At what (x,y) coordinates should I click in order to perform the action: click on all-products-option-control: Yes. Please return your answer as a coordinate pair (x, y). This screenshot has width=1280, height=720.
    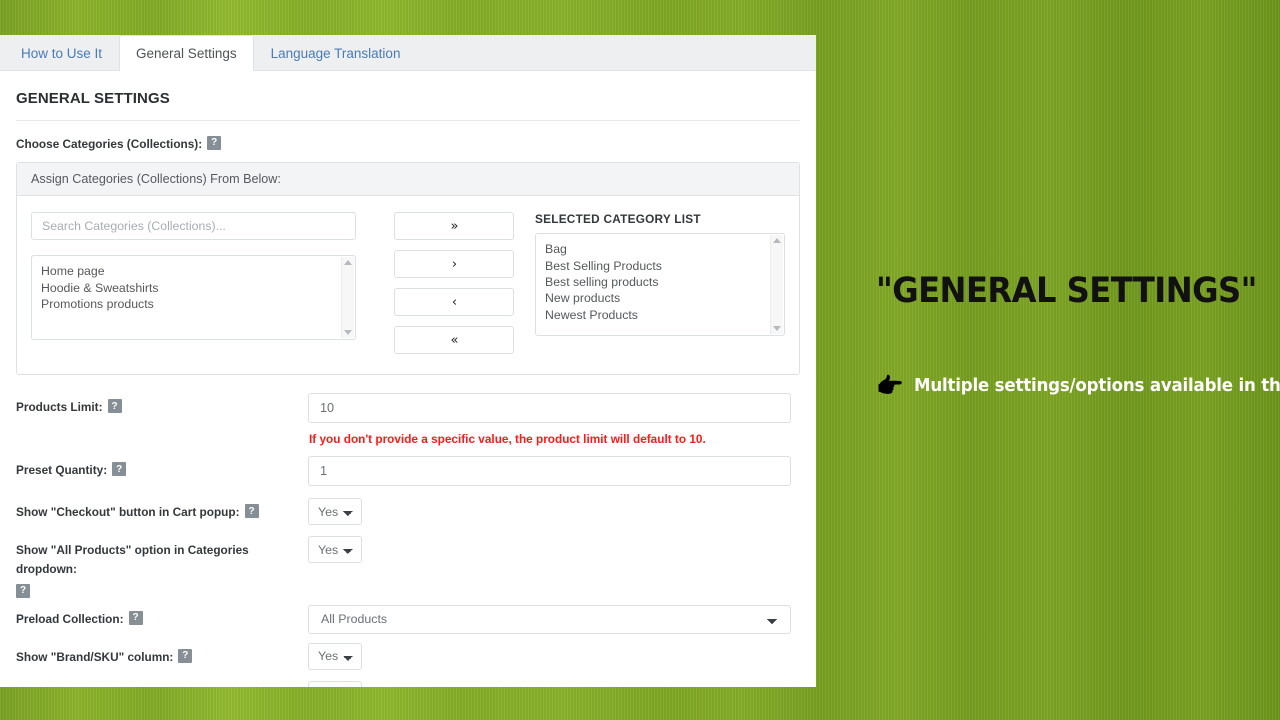
    Looking at the image, I should click on (554, 550).